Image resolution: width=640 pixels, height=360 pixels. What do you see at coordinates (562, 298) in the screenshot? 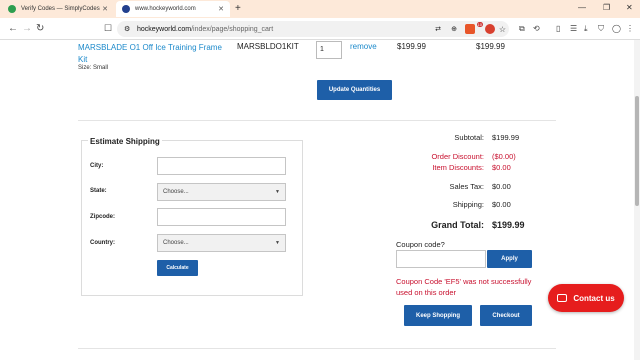
I see `chat-icon` at bounding box center [562, 298].